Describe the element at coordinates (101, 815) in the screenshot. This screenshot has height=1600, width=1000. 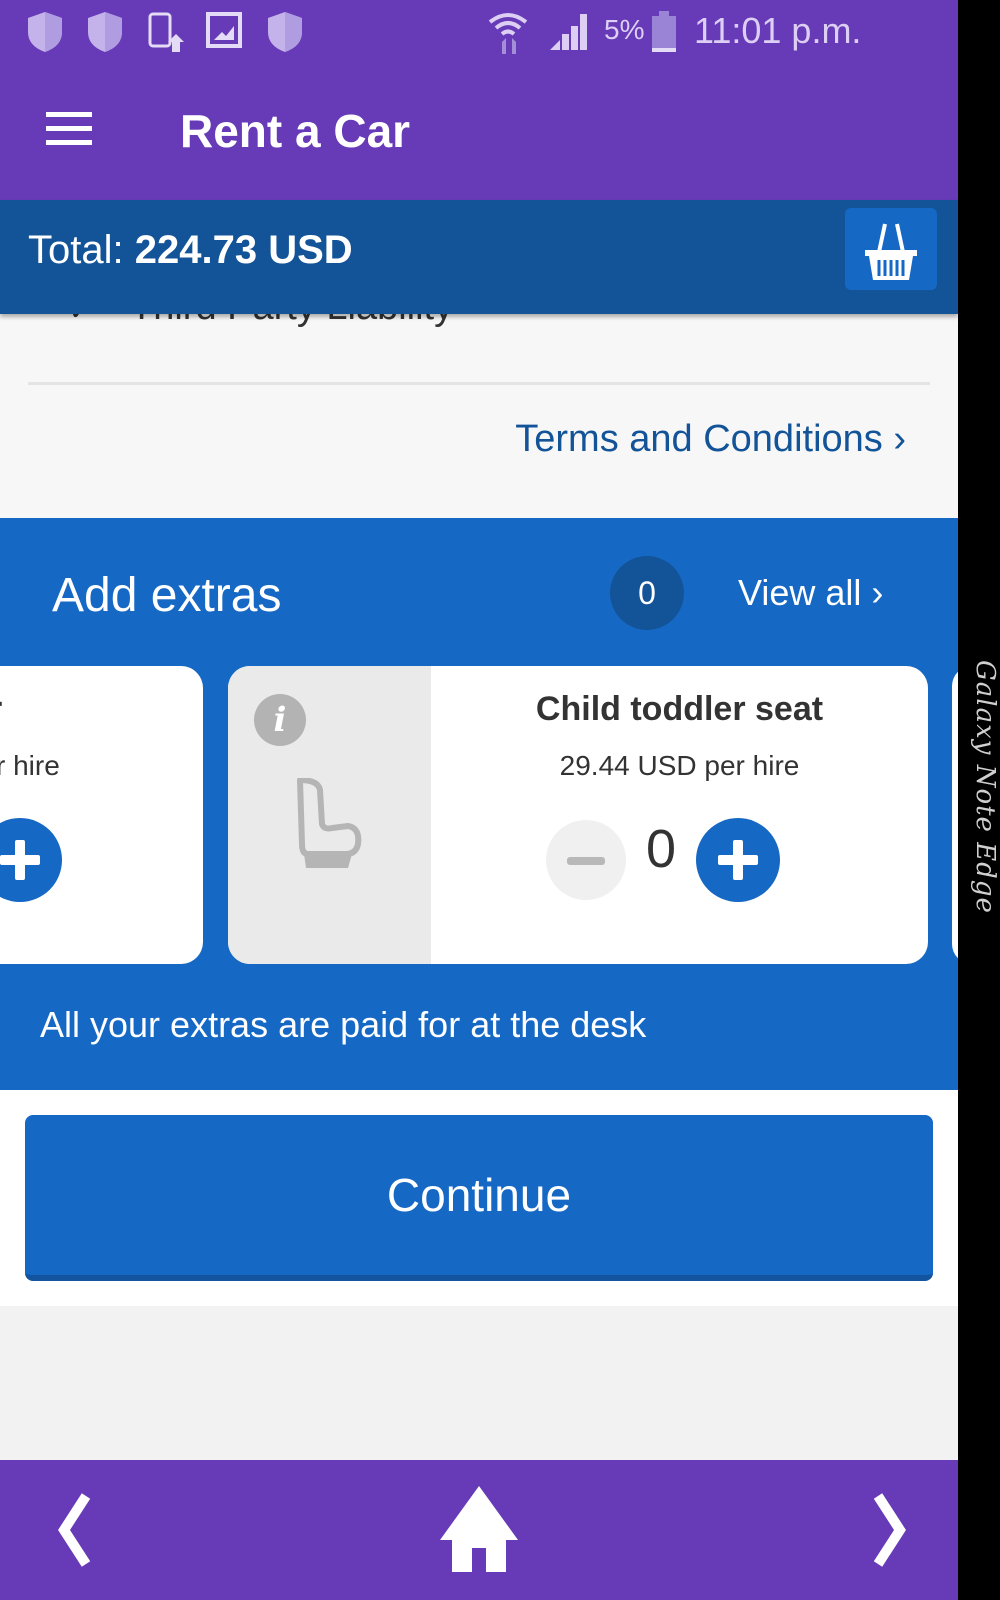
I see `extra-card-driver: Driver r hire` at that location.